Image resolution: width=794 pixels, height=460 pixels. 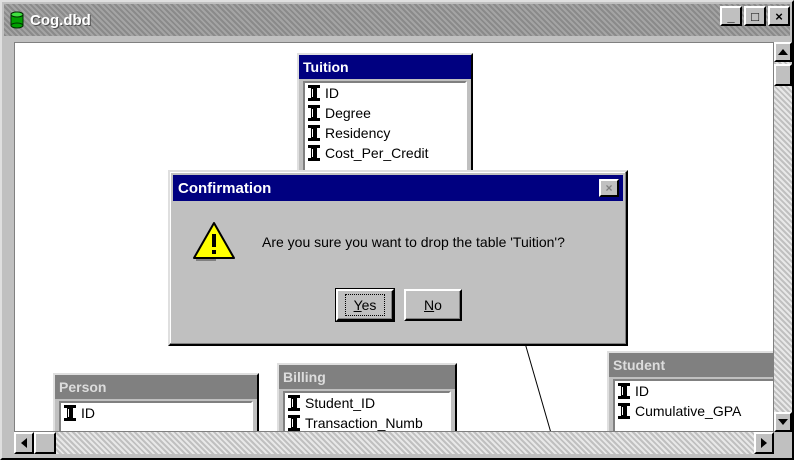 I want to click on vertical-scroll-thumb, so click(x=783, y=75).